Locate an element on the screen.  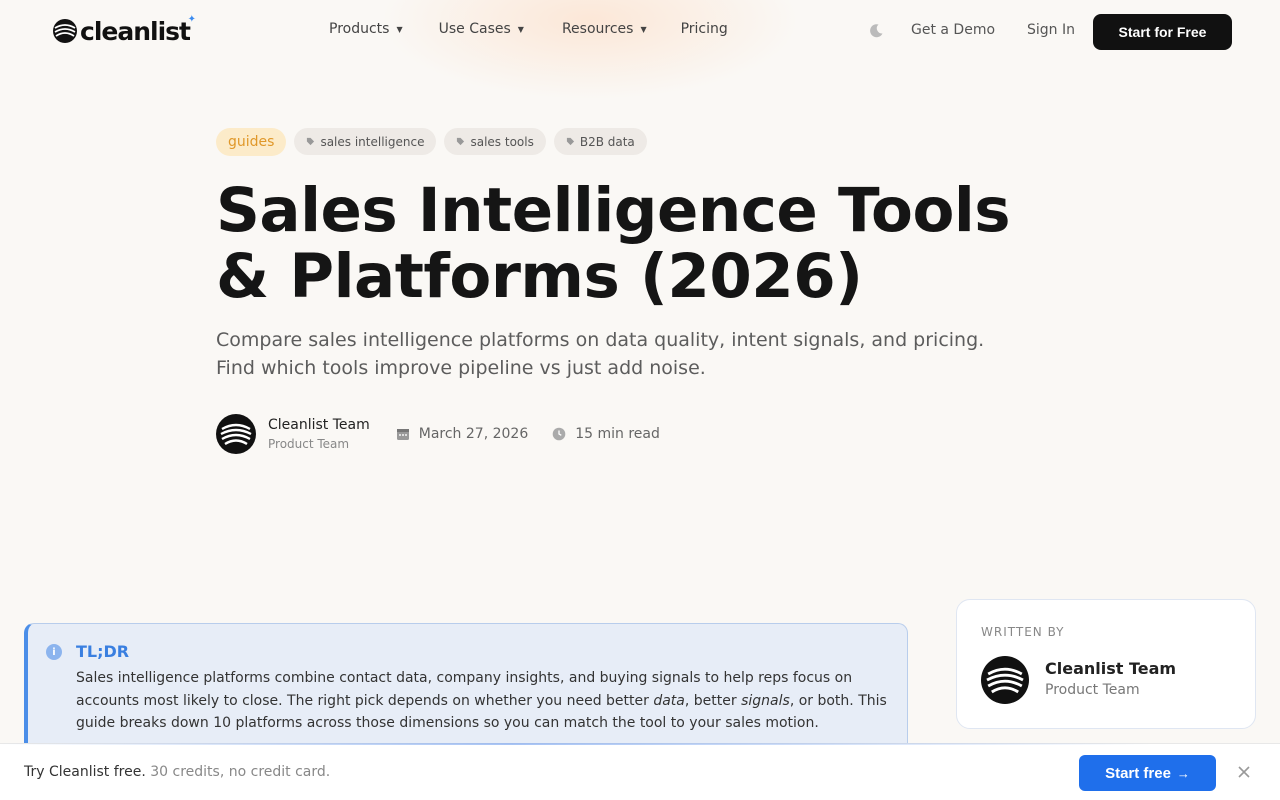
sign-in-link: Sign In is located at coordinates (1051, 30).